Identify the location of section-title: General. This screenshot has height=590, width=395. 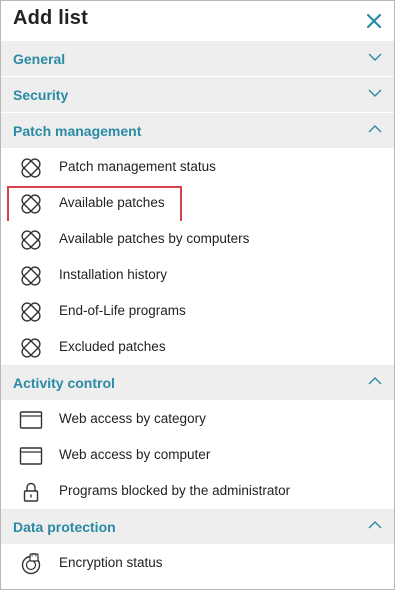
(39, 59).